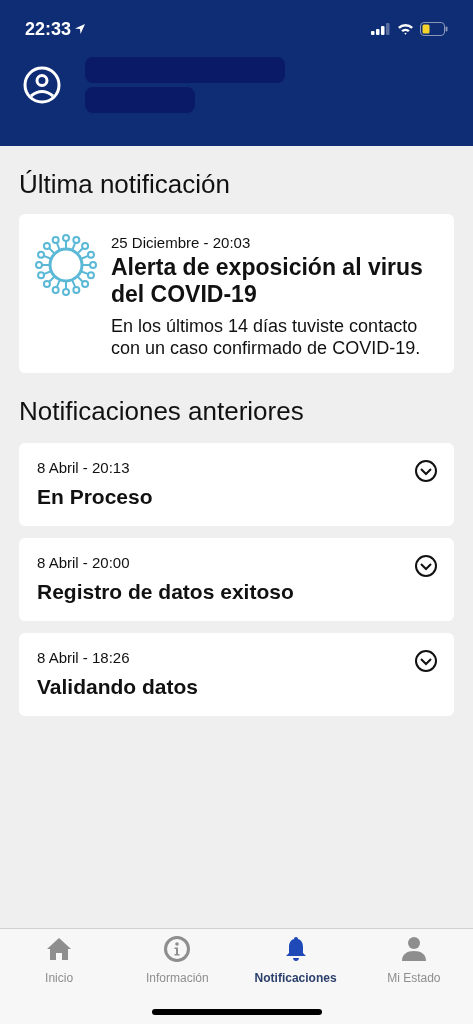 The height and width of the screenshot is (1024, 473). What do you see at coordinates (434, 29) in the screenshot?
I see `battery-icon` at bounding box center [434, 29].